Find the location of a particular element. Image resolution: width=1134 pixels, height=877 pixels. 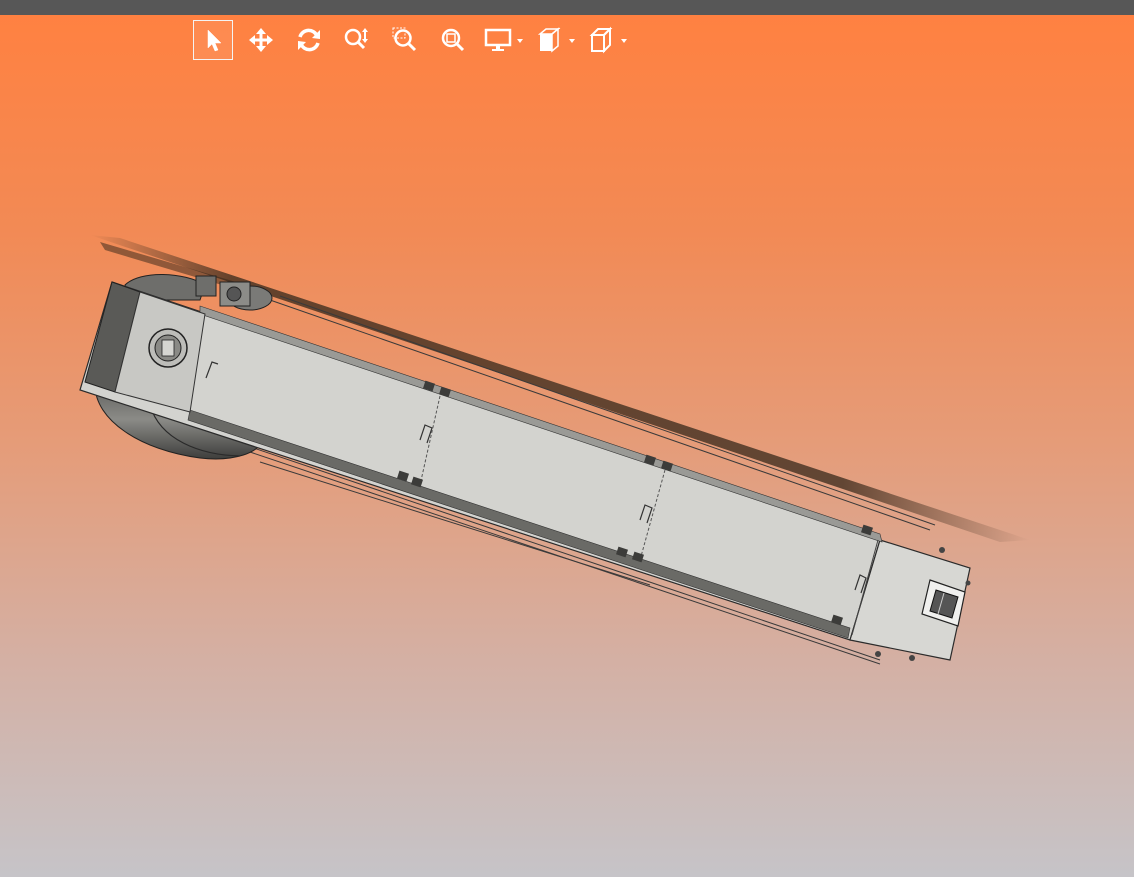

zoom-to-fit-button is located at coordinates (453, 40).